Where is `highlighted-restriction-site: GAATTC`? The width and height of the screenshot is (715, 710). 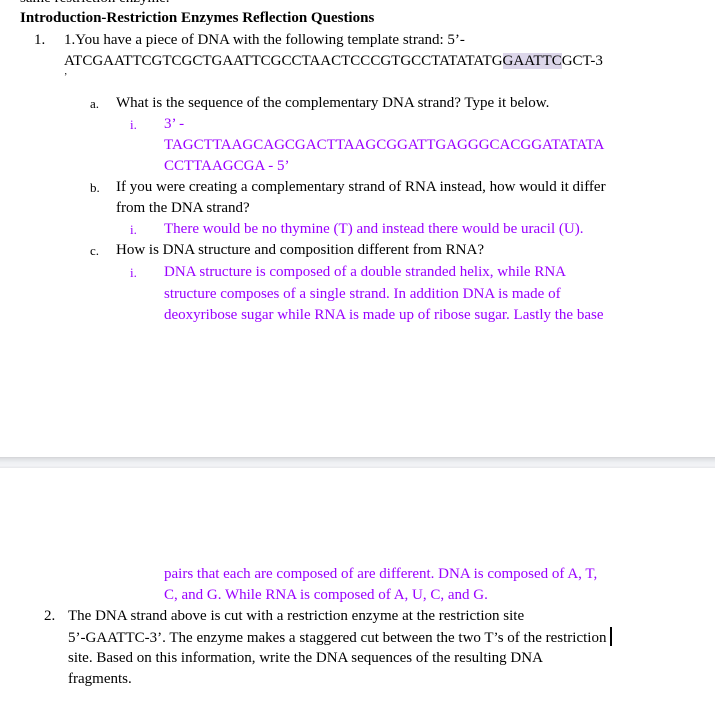 highlighted-restriction-site: GAATTC is located at coordinates (532, 61).